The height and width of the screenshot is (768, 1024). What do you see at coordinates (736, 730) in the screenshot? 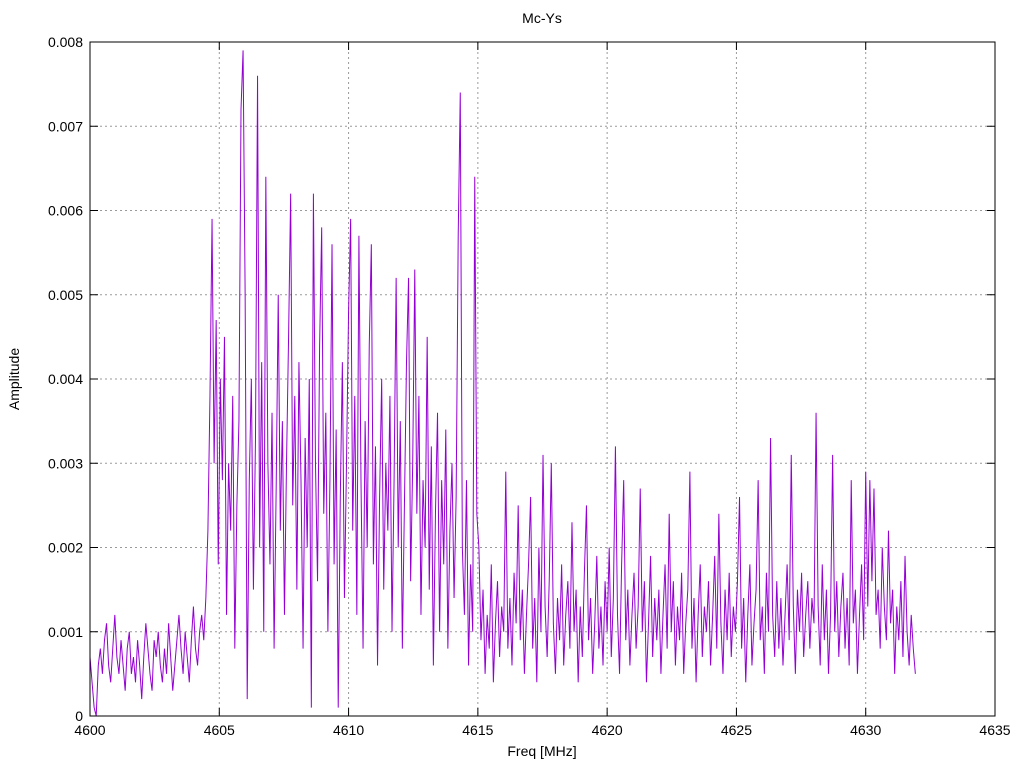
I see `x-tick-label: 4625` at bounding box center [736, 730].